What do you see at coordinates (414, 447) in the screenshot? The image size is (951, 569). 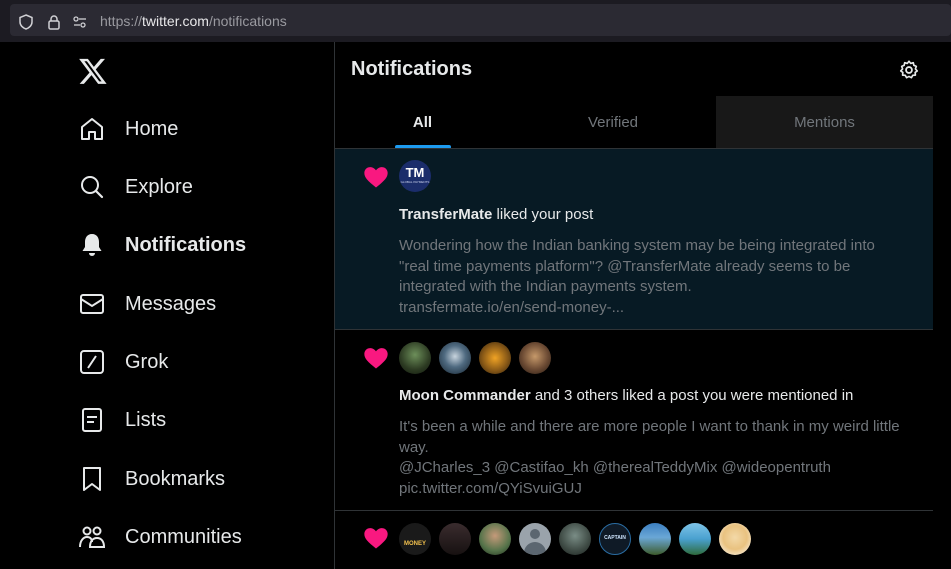 I see `post-line: way.` at bounding box center [414, 447].